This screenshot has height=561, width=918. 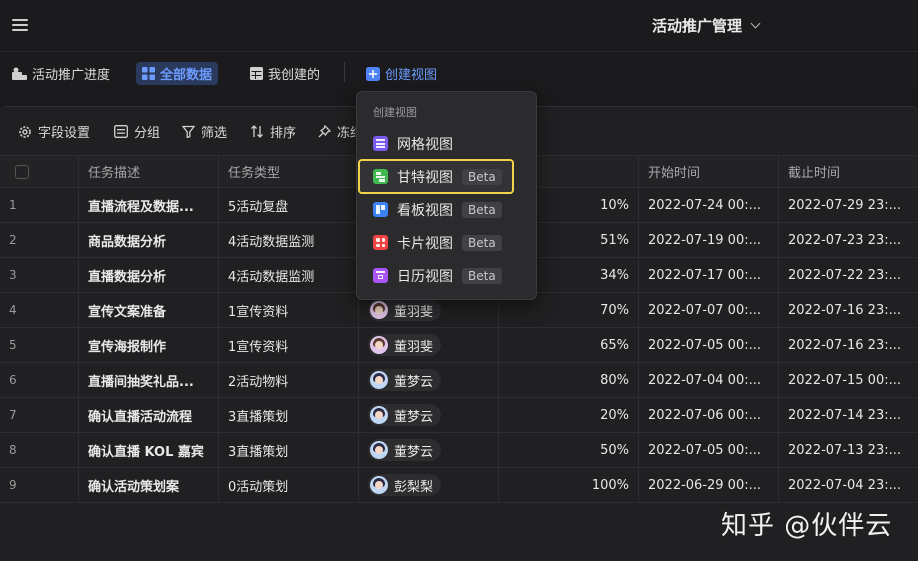 I want to click on column-header: 开始时间, so click(x=709, y=171).